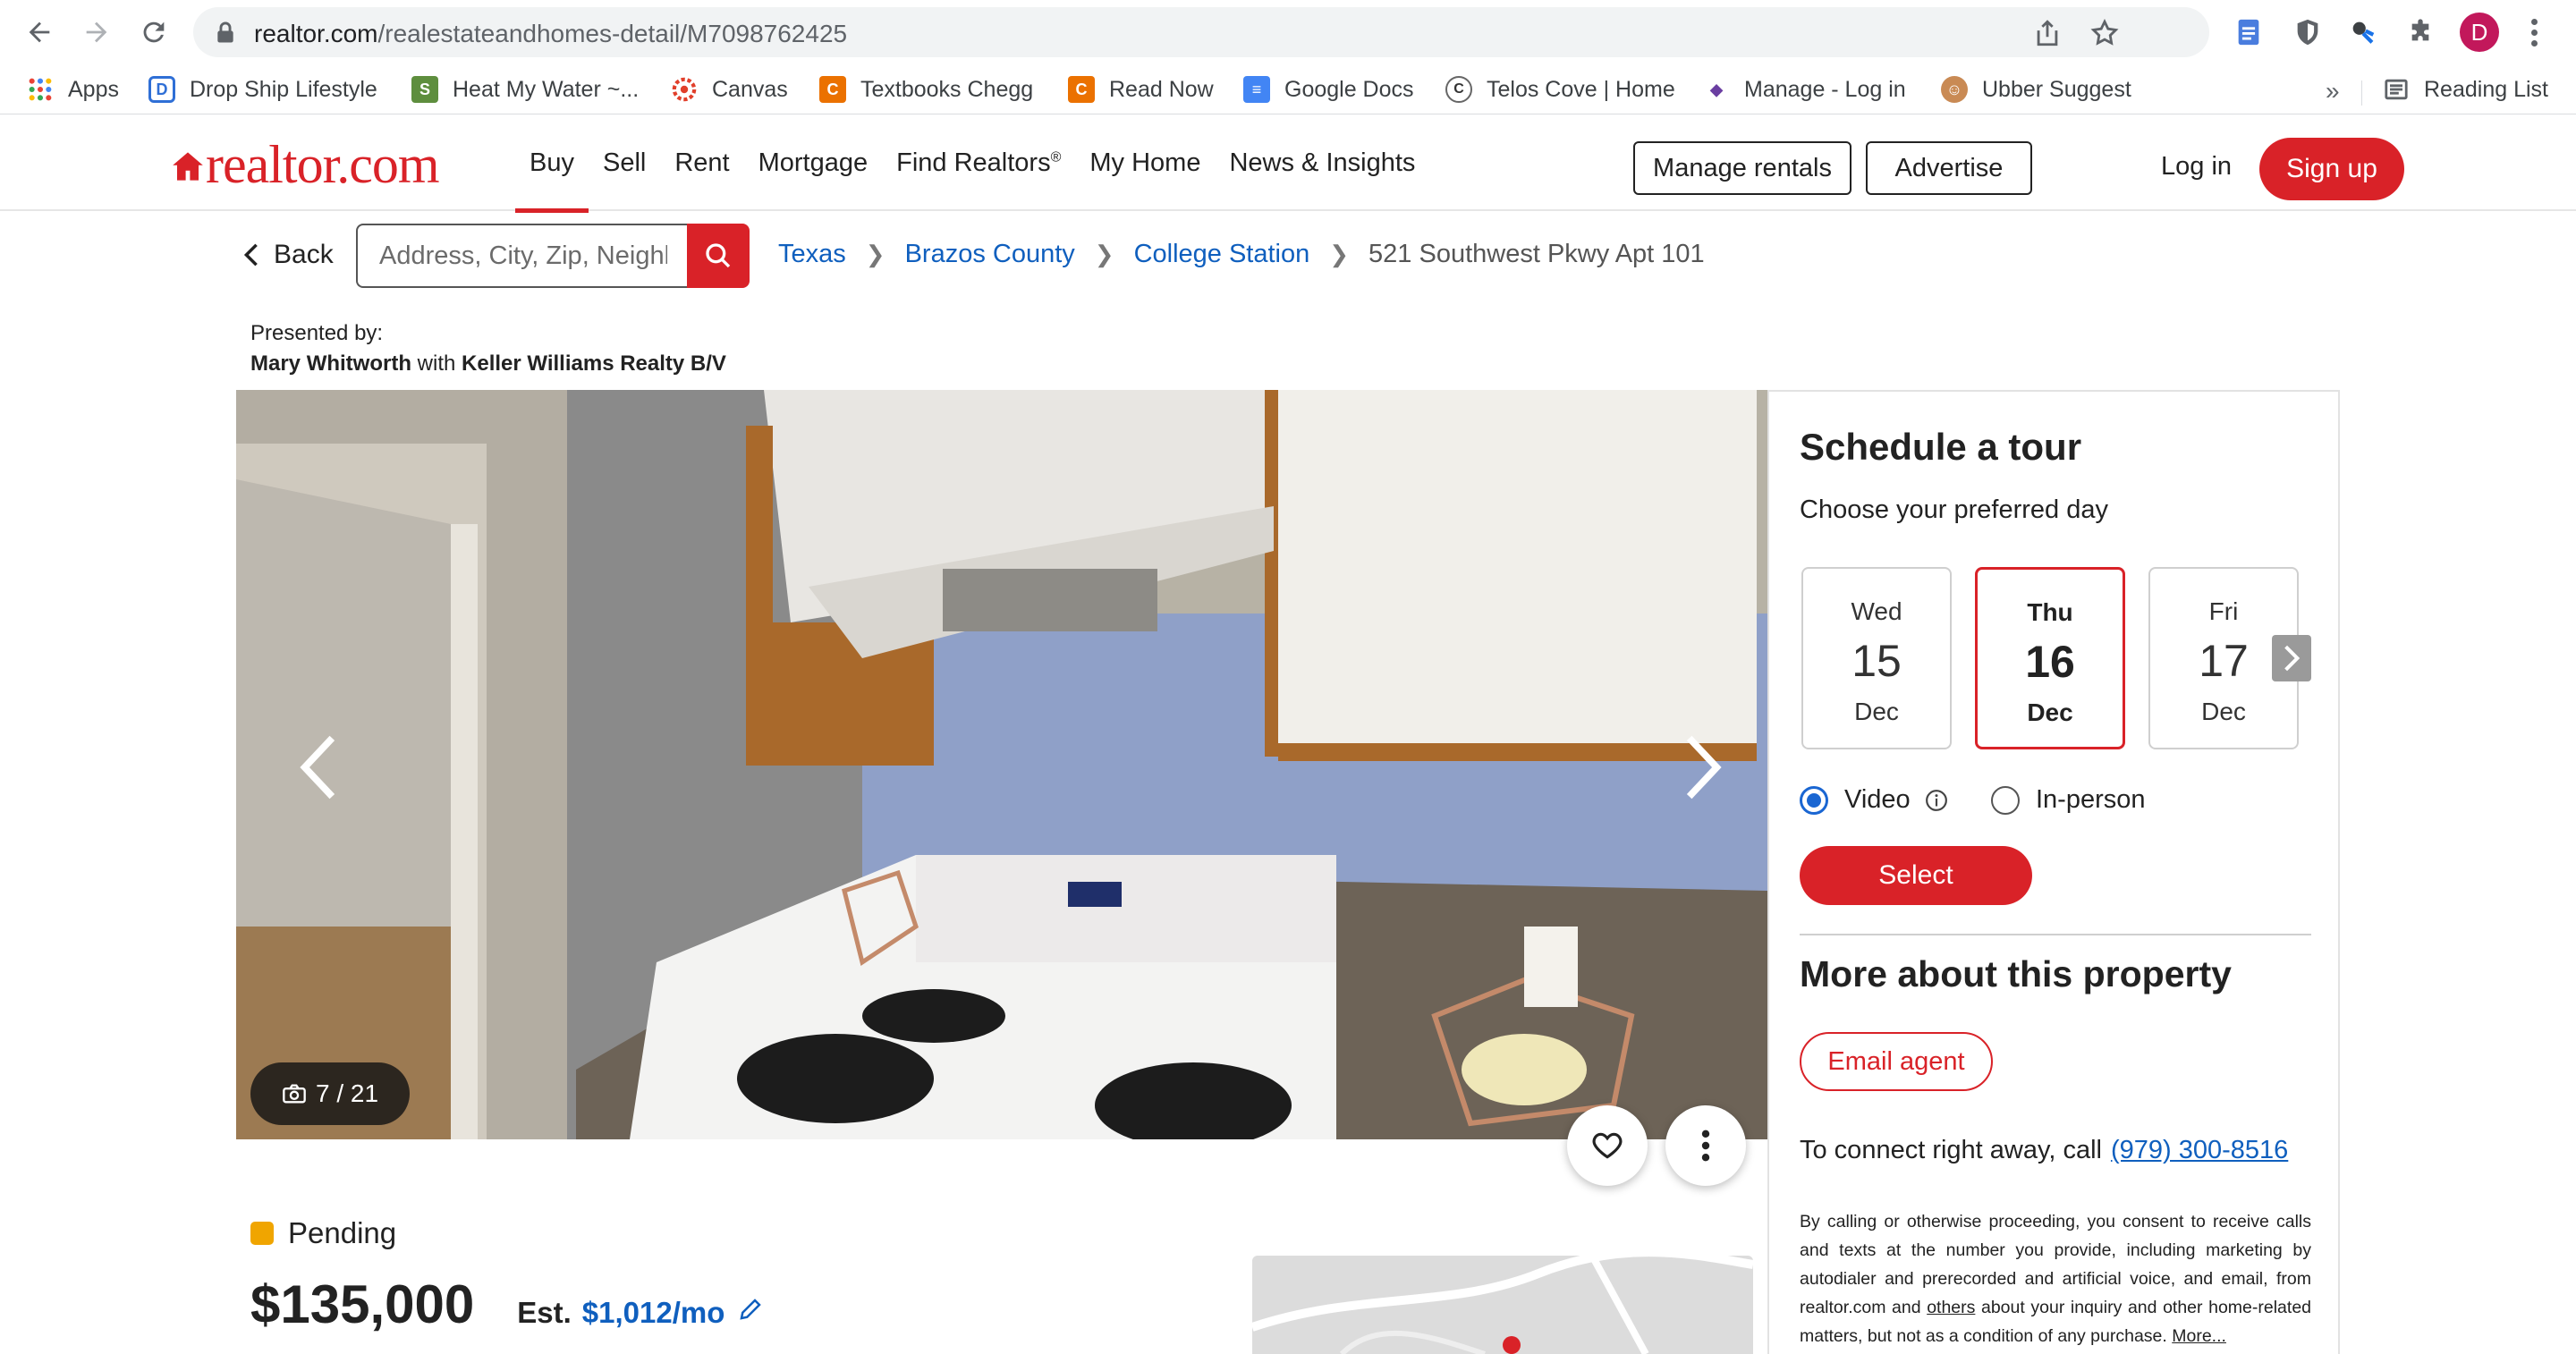 This screenshot has height=1354, width=2576. What do you see at coordinates (978, 162) in the screenshot?
I see `nav-find-realtors: Find Realtors®` at bounding box center [978, 162].